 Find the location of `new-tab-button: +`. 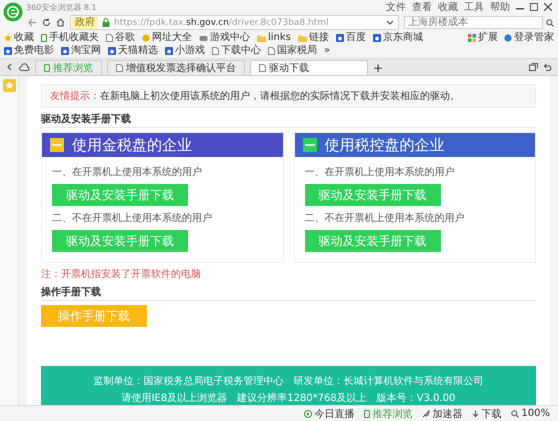

new-tab-button: + is located at coordinates (378, 68).